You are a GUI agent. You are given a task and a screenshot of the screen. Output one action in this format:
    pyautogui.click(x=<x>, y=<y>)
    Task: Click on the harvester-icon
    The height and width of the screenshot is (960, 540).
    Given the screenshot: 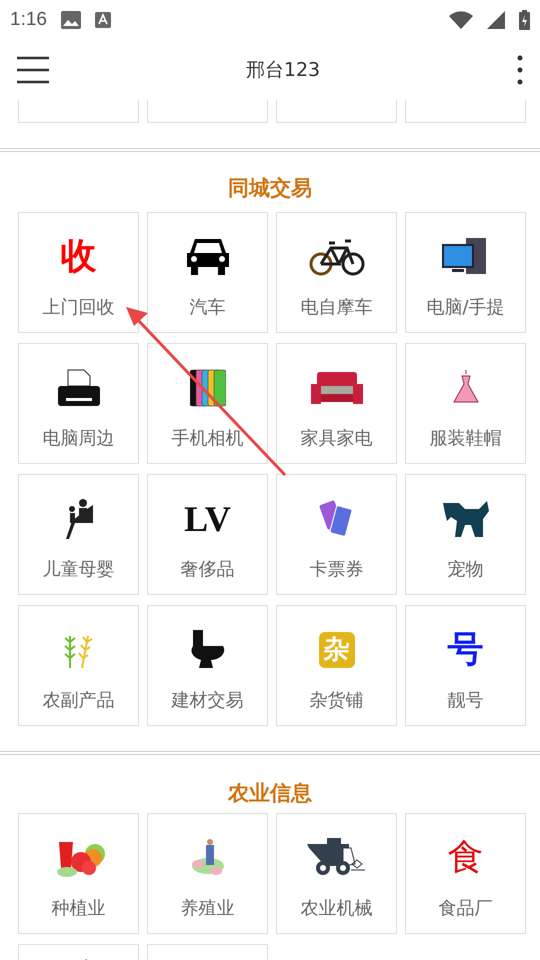 What is the action you would take?
    pyautogui.click(x=336, y=858)
    